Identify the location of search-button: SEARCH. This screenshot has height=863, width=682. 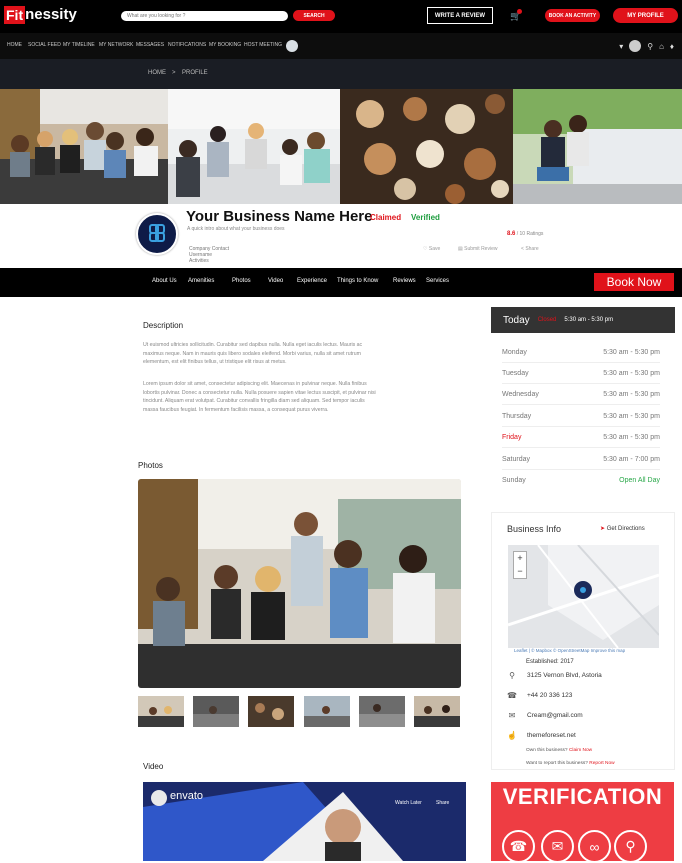
(314, 15).